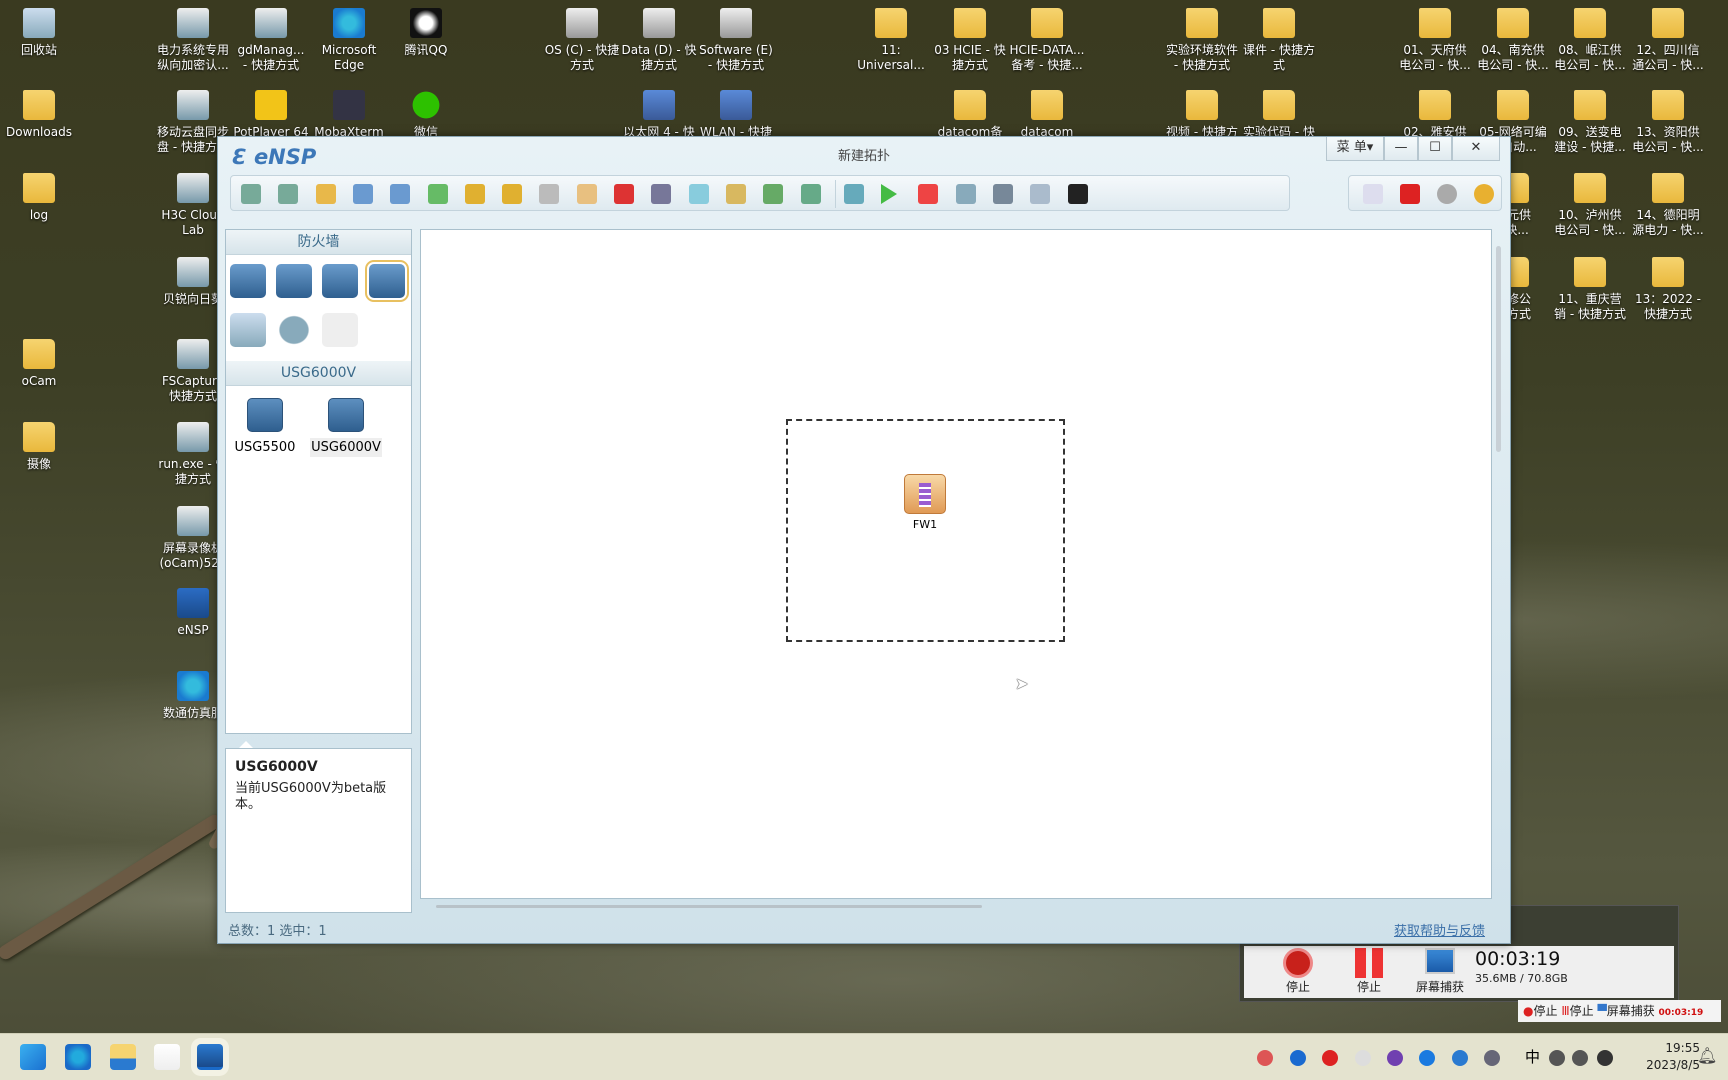  I want to click on desktop-icon: Microsoft Edge, so click(349, 40).